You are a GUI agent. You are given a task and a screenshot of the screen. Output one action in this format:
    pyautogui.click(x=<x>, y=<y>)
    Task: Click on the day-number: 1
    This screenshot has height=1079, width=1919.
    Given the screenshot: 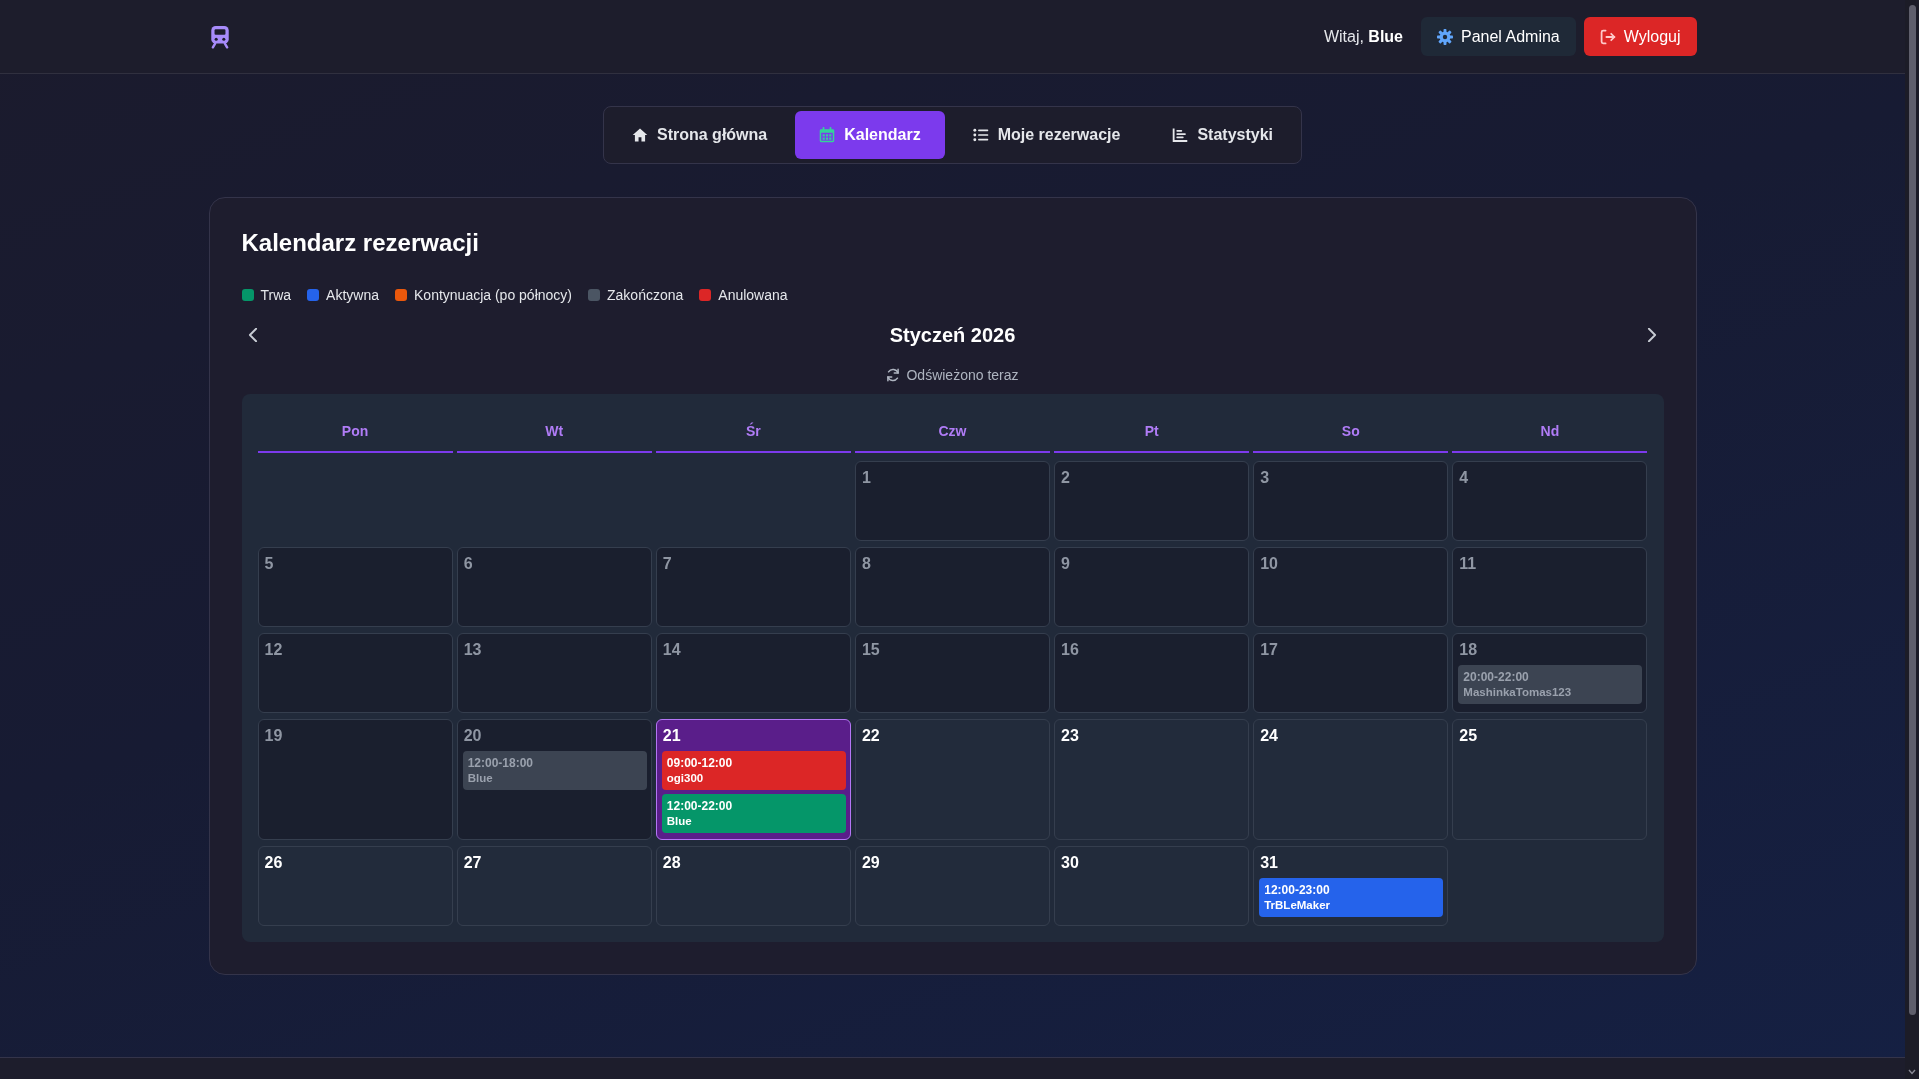 What is the action you would take?
    pyautogui.click(x=866, y=478)
    